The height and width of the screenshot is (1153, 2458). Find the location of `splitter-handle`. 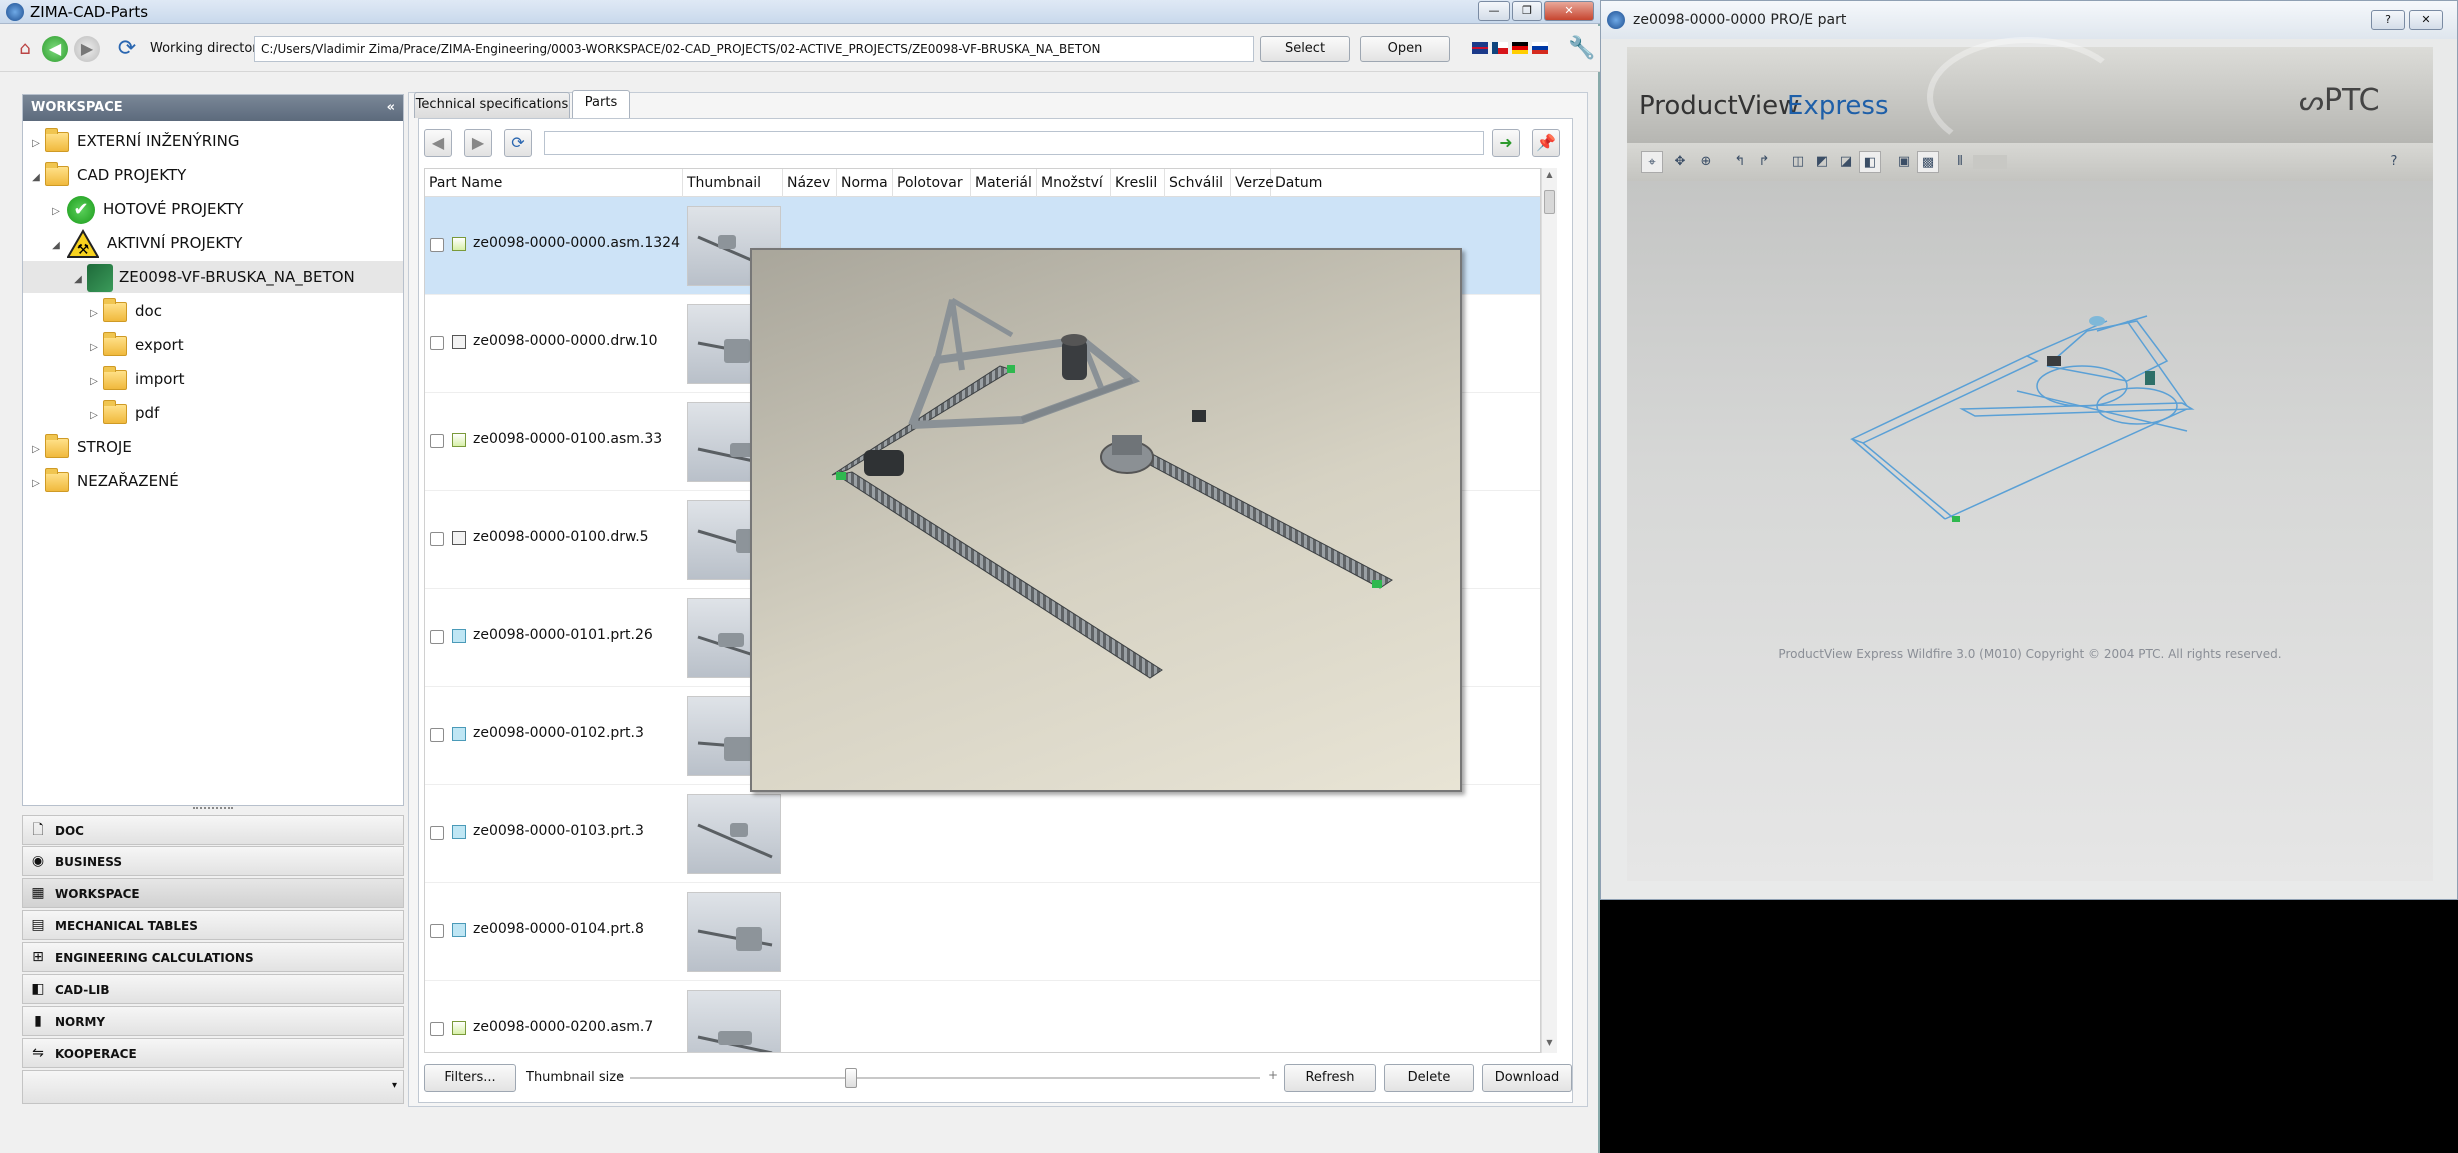

splitter-handle is located at coordinates (213, 810).